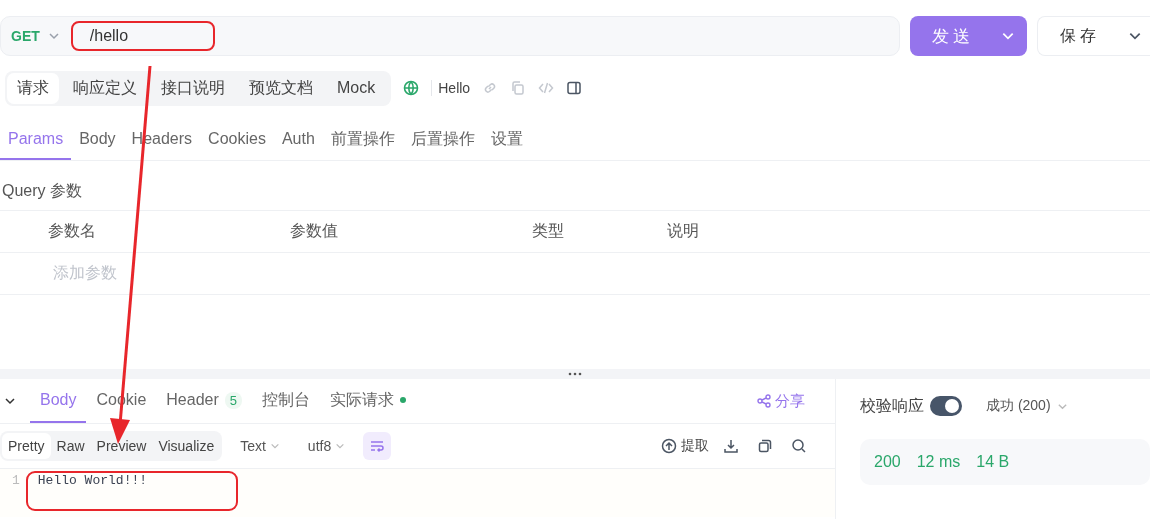 The height and width of the screenshot is (523, 1150). Describe the element at coordinates (105, 88) in the screenshot. I see `doc-tab: 响应定义` at that location.